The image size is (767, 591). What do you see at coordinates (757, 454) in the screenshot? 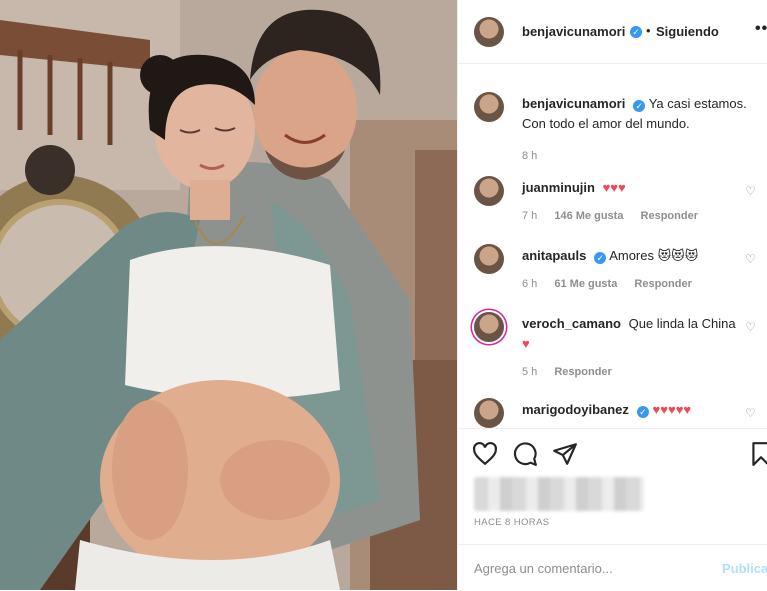
I see `bookmark-icon` at bounding box center [757, 454].